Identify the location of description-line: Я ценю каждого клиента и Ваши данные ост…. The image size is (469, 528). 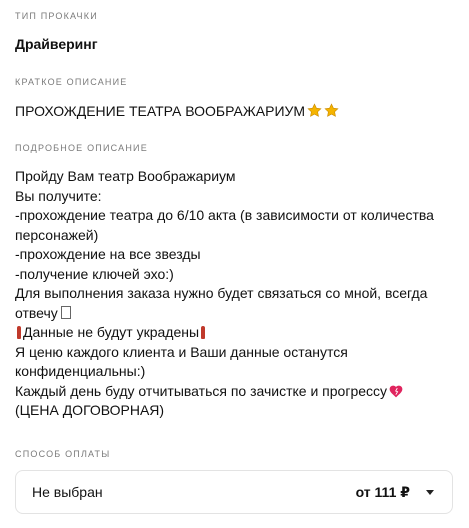
(181, 351).